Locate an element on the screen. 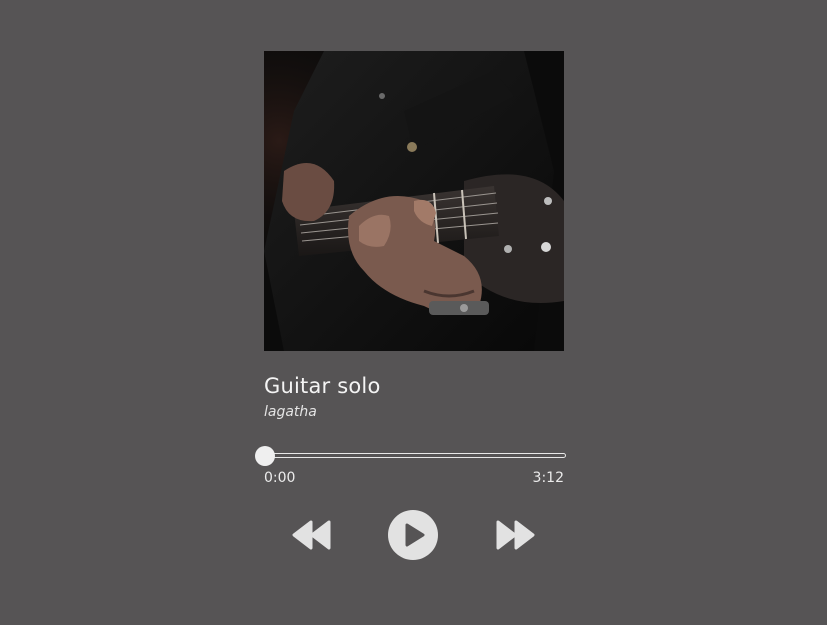 This screenshot has width=827, height=625. previous-button is located at coordinates (312, 535).